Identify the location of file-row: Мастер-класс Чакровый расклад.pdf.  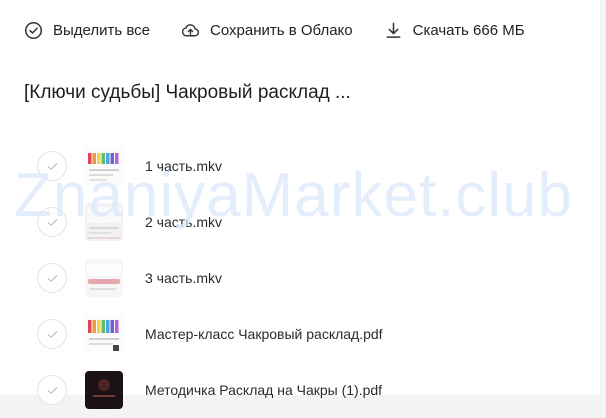
(307, 334).